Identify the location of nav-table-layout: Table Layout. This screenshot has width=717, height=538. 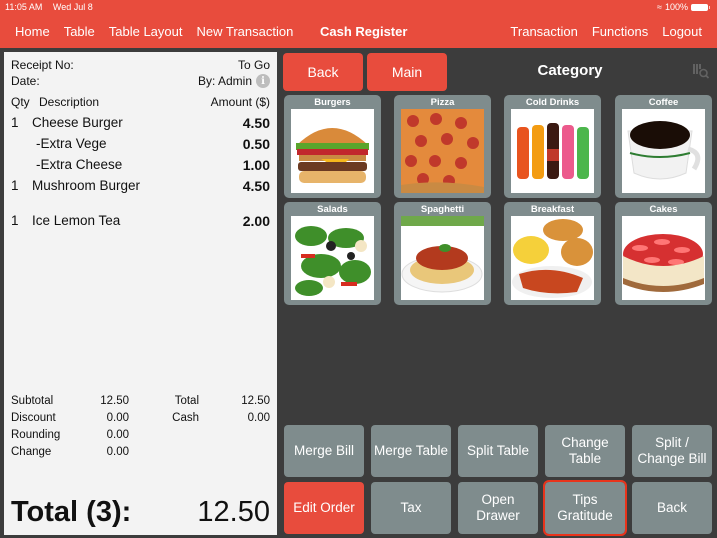
(146, 31).